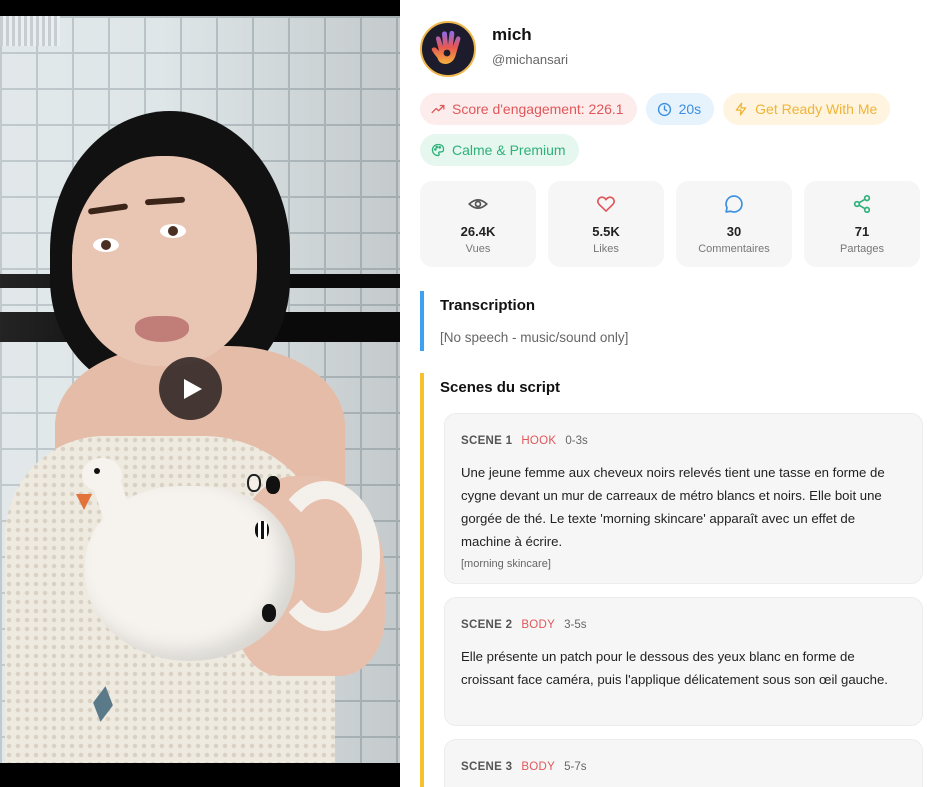 This screenshot has height=787, width=927. What do you see at coordinates (488, 305) in the screenshot?
I see `transcription-title: Transcription` at bounding box center [488, 305].